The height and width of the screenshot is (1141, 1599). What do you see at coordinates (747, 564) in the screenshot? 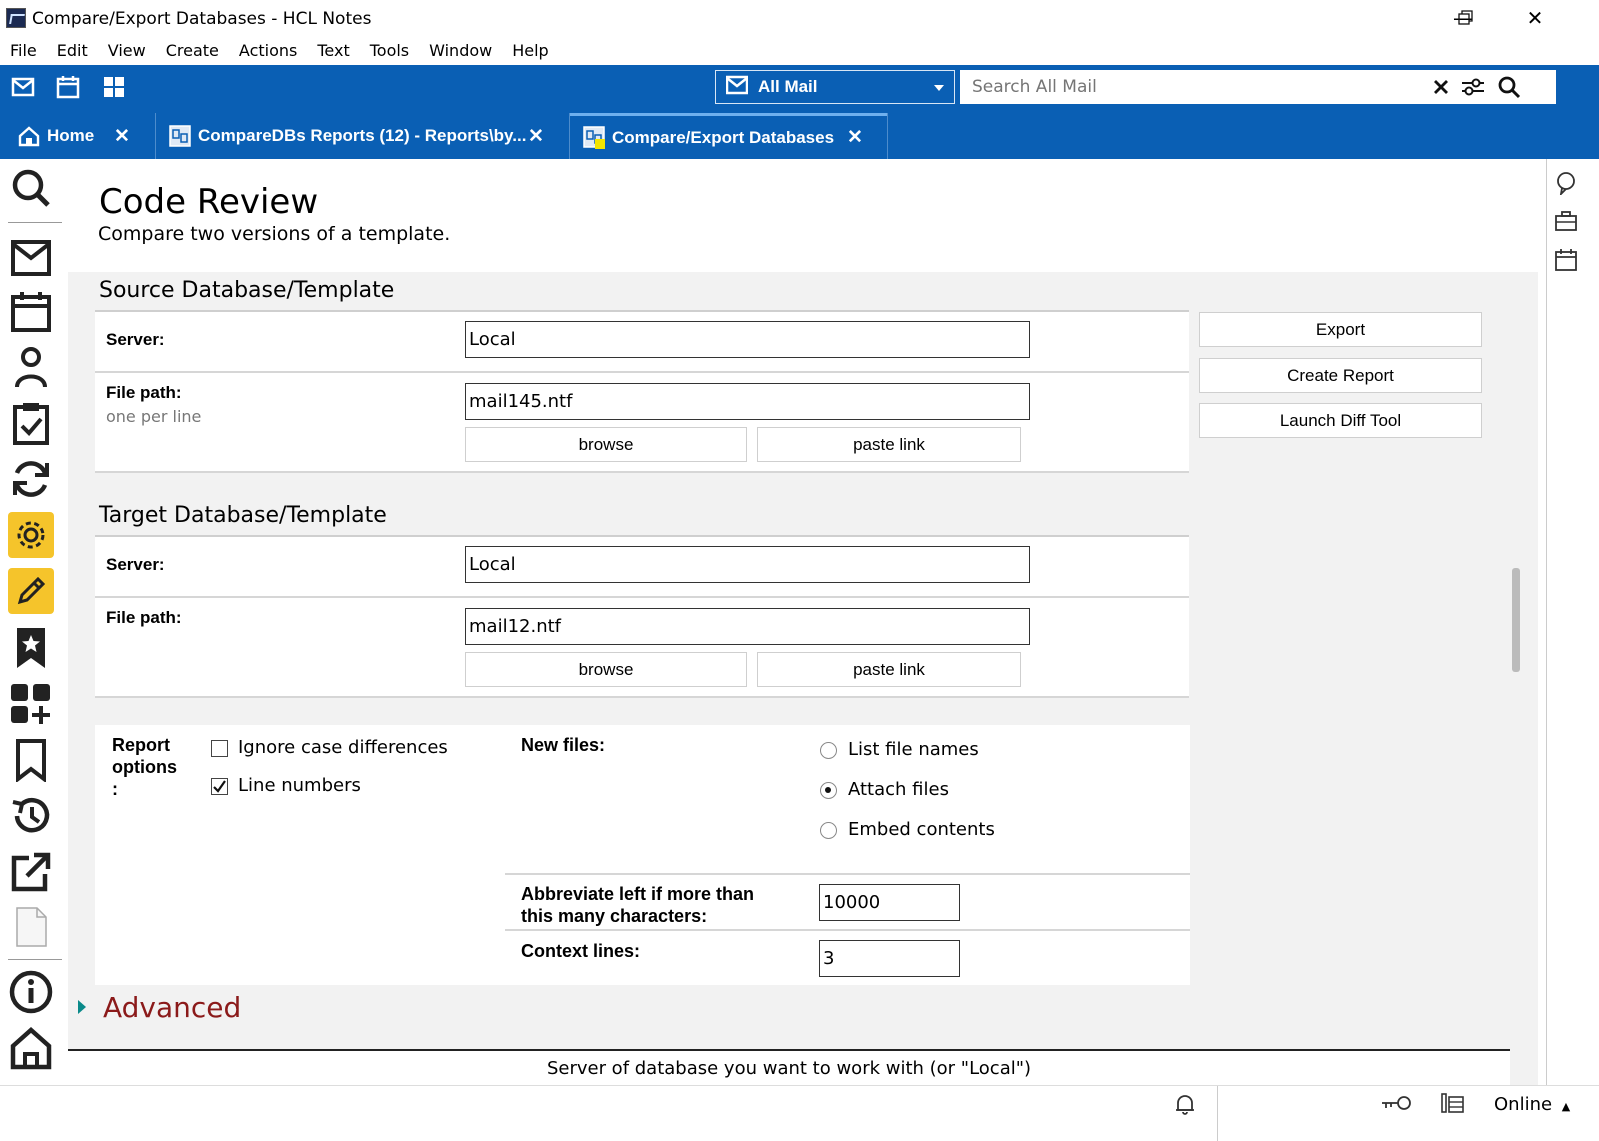
I see `target-server-field: Local` at bounding box center [747, 564].